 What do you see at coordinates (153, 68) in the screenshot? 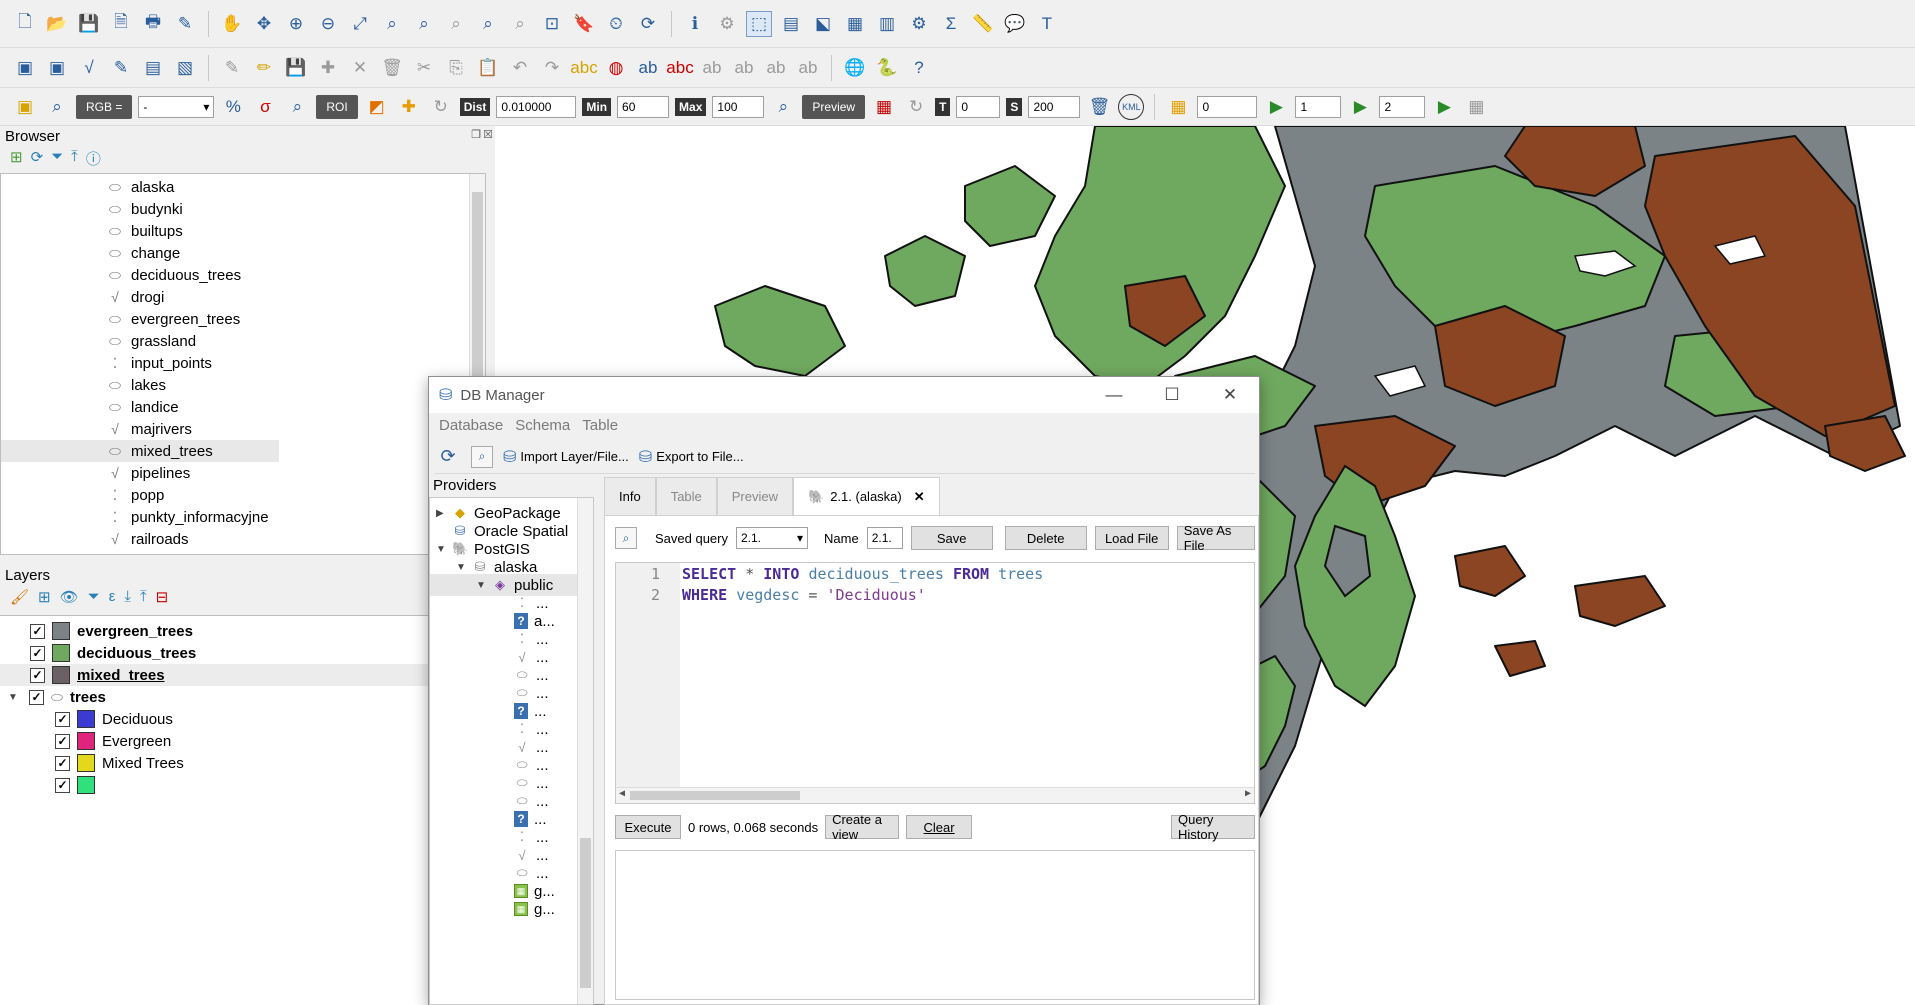
I see `add-database-icon: ▤` at bounding box center [153, 68].